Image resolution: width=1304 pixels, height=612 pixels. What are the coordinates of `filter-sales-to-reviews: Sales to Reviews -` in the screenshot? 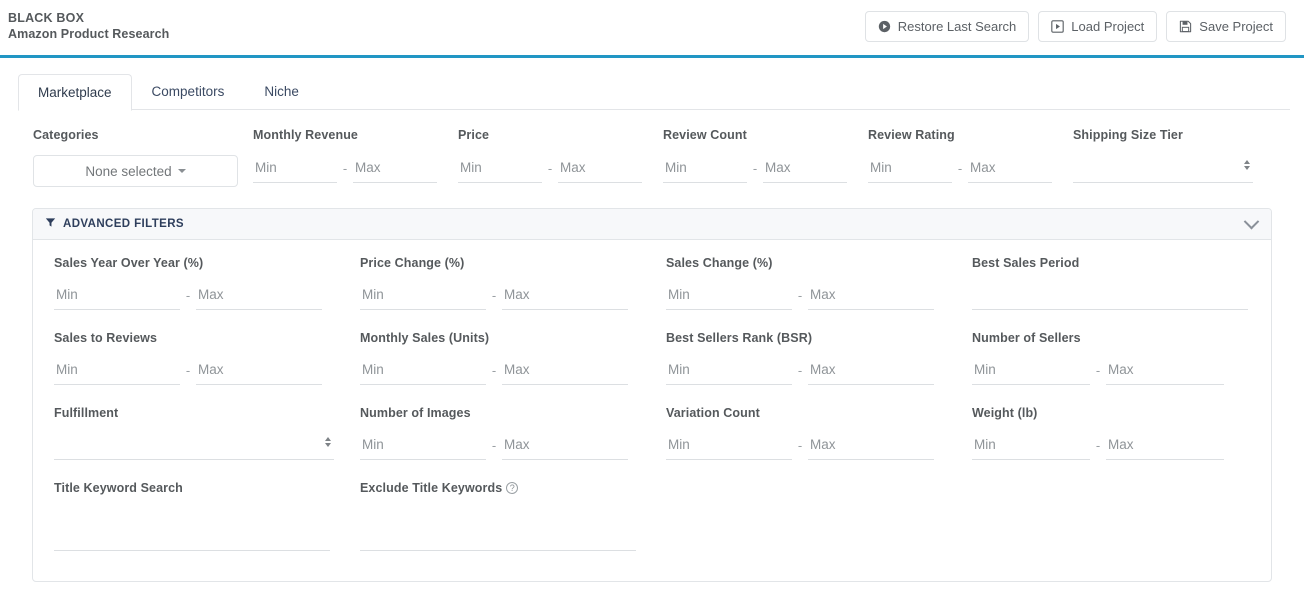 It's located at (207, 358).